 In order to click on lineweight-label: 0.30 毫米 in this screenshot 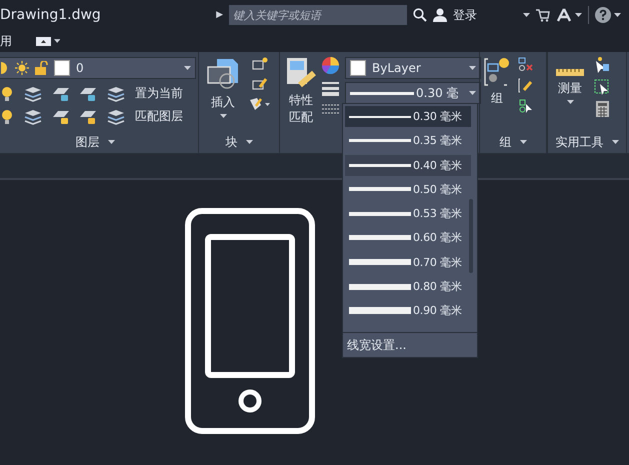, I will do `click(437, 116)`.